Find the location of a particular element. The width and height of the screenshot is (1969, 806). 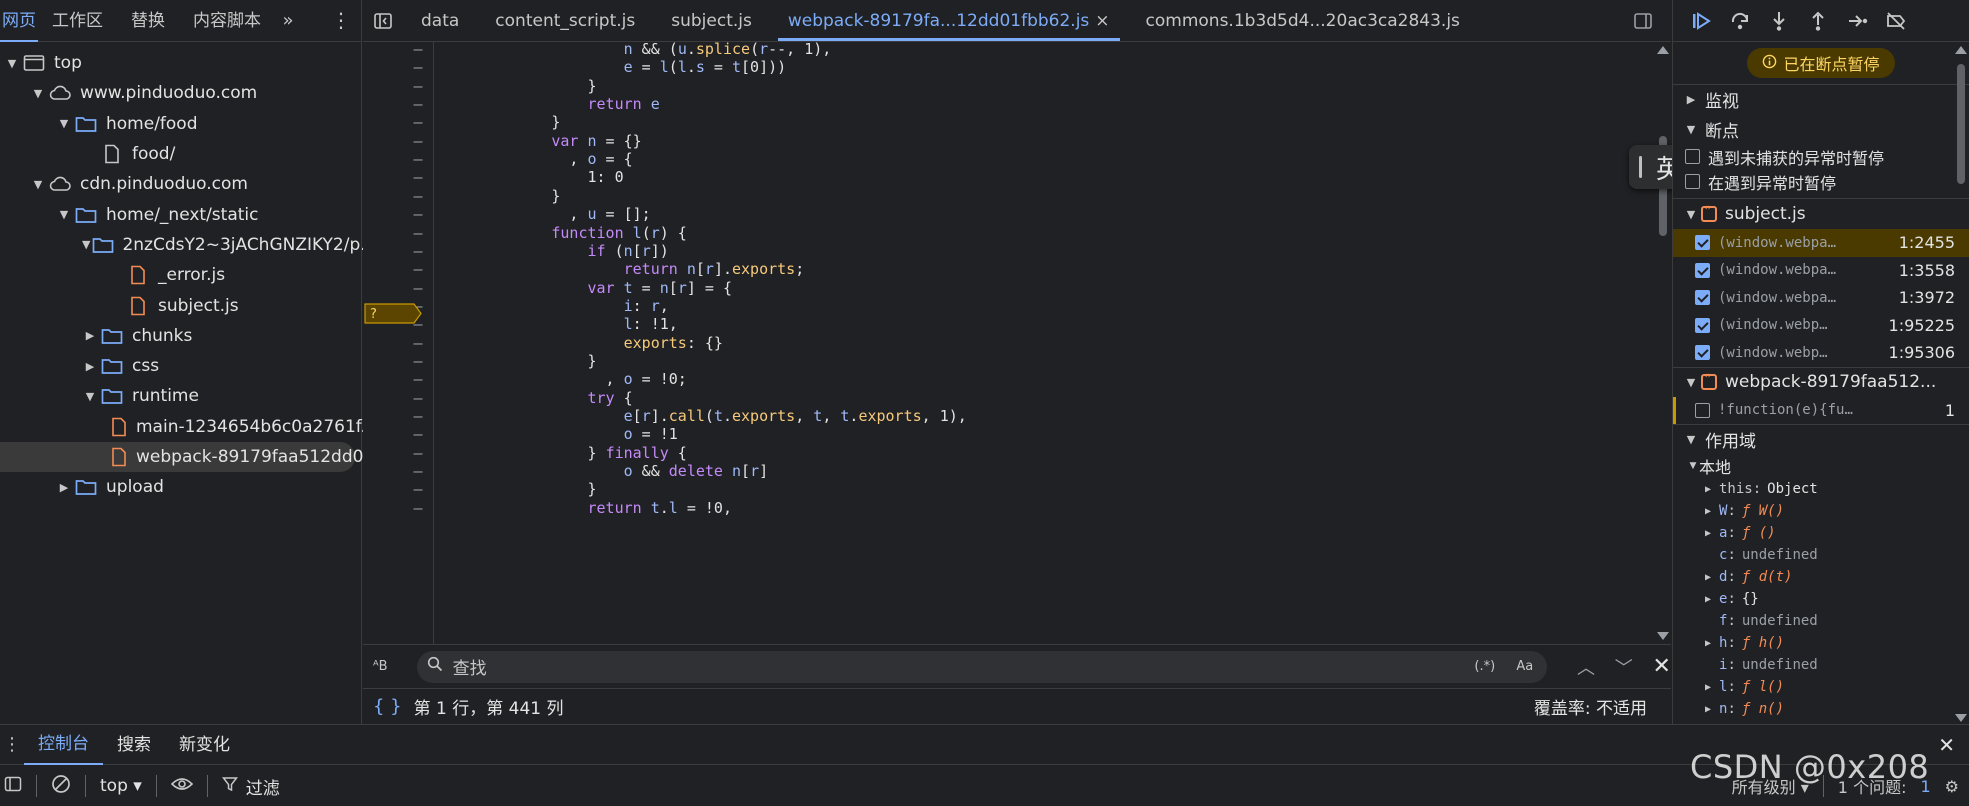

close-drawer-icon: ✕ is located at coordinates (1946, 745).